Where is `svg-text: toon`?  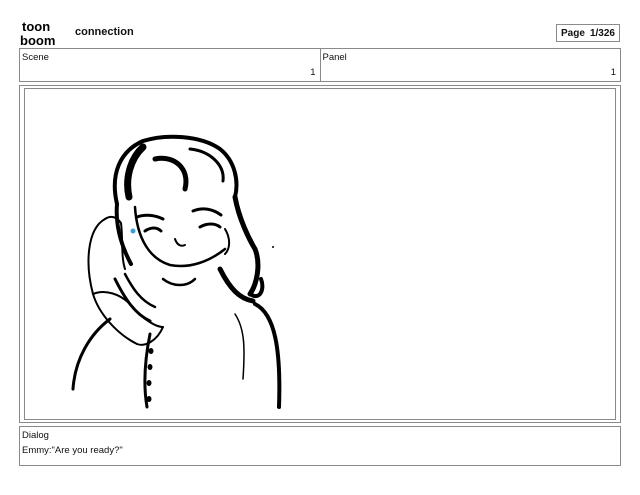 svg-text: toon is located at coordinates (36, 26).